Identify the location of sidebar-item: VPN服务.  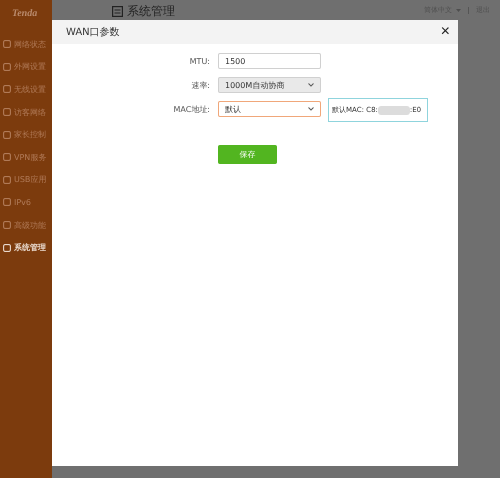
(26, 157).